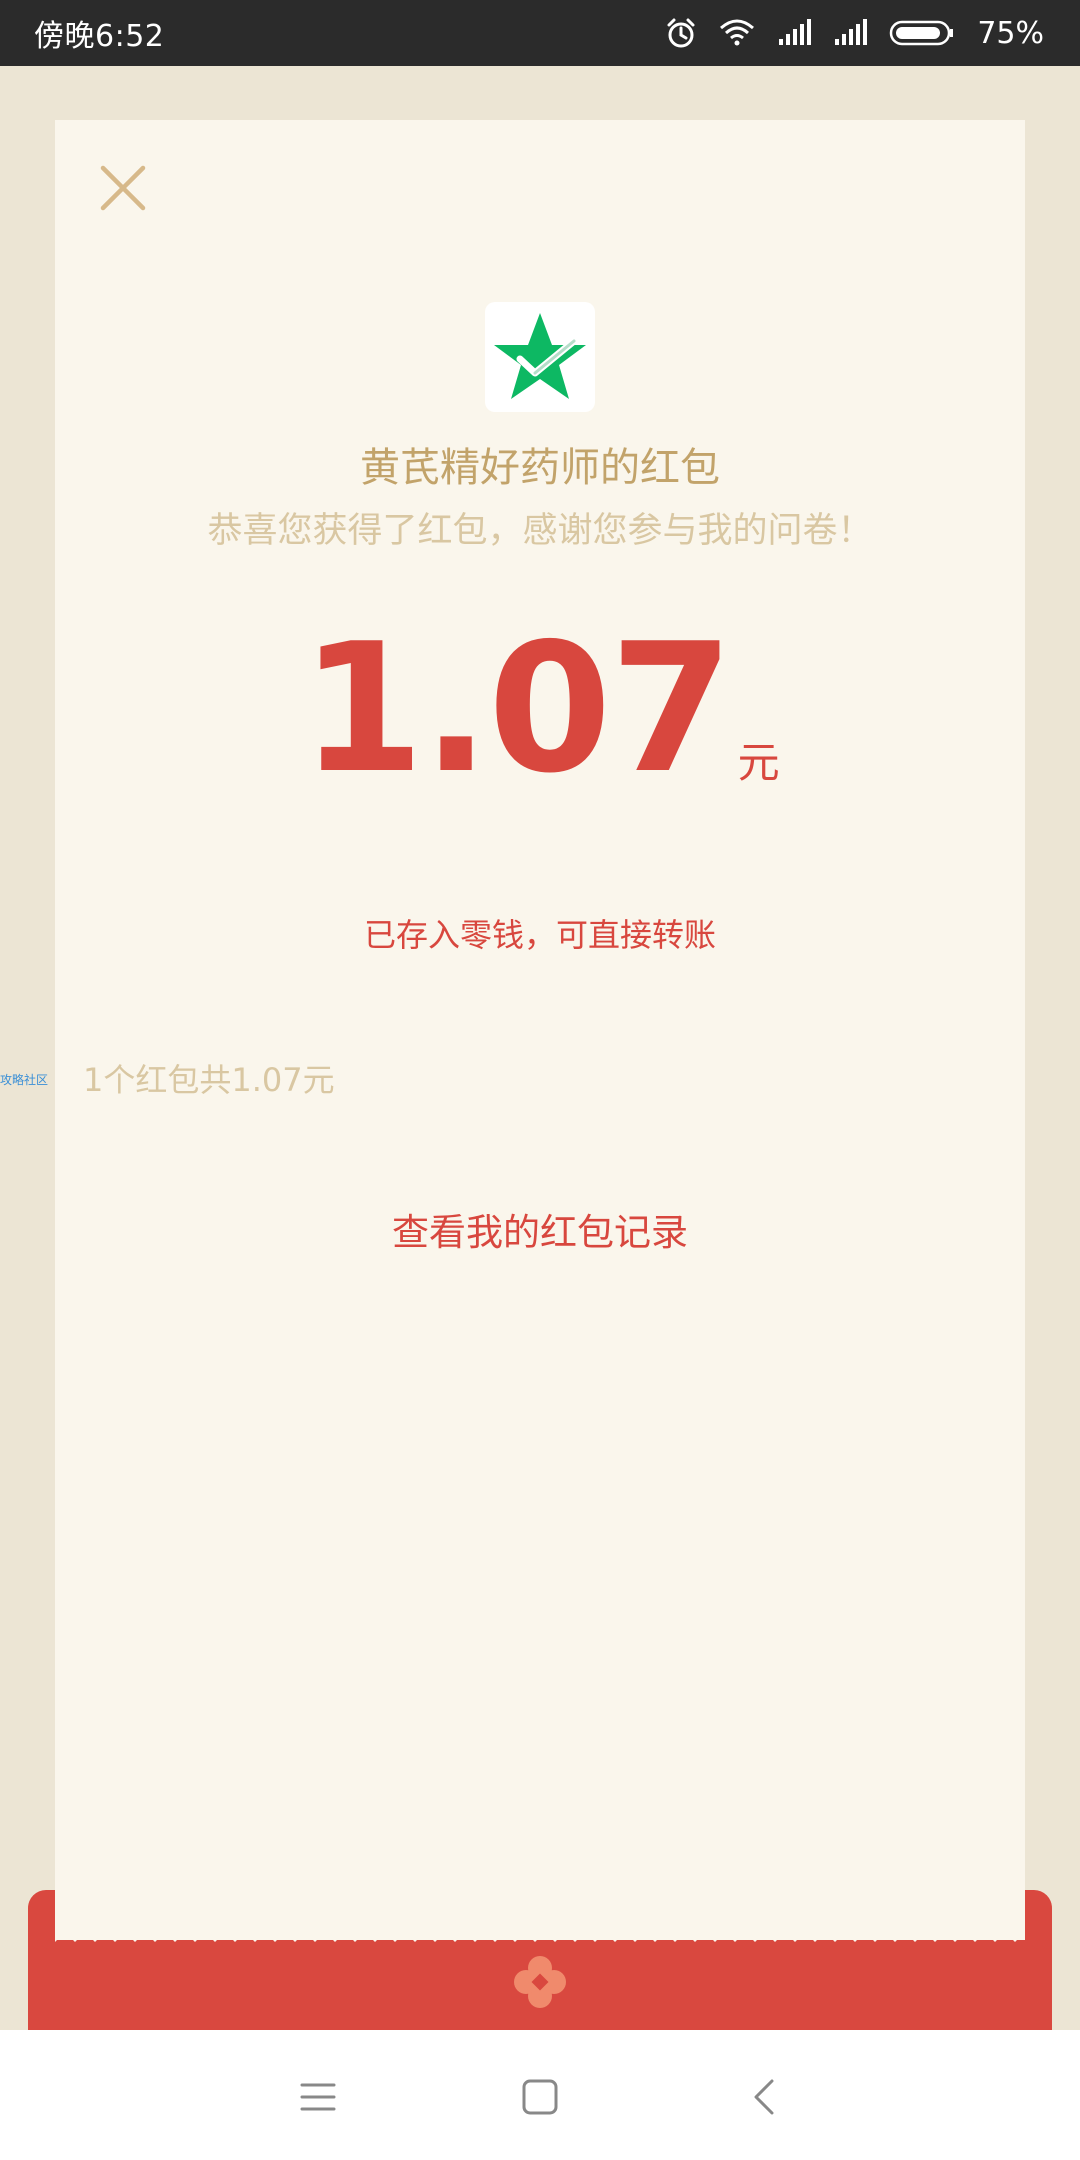  I want to click on side-badge: 攻略社区, so click(24, 1079).